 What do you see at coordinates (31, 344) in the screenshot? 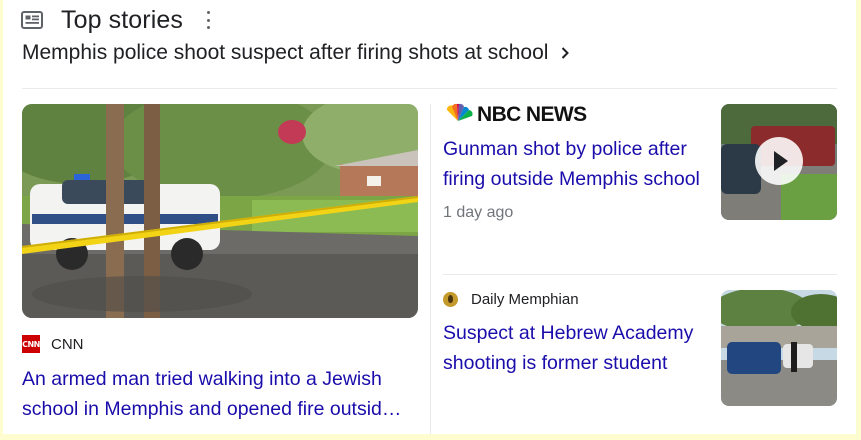
I see `cnn-logo-icon: CNN` at bounding box center [31, 344].